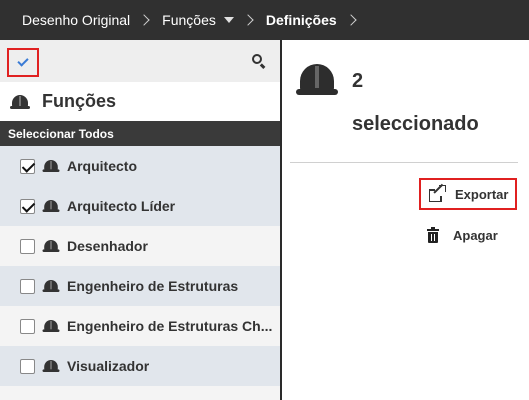 This screenshot has width=529, height=400. I want to click on breadcrumb-link-functions: Funções, so click(189, 20).